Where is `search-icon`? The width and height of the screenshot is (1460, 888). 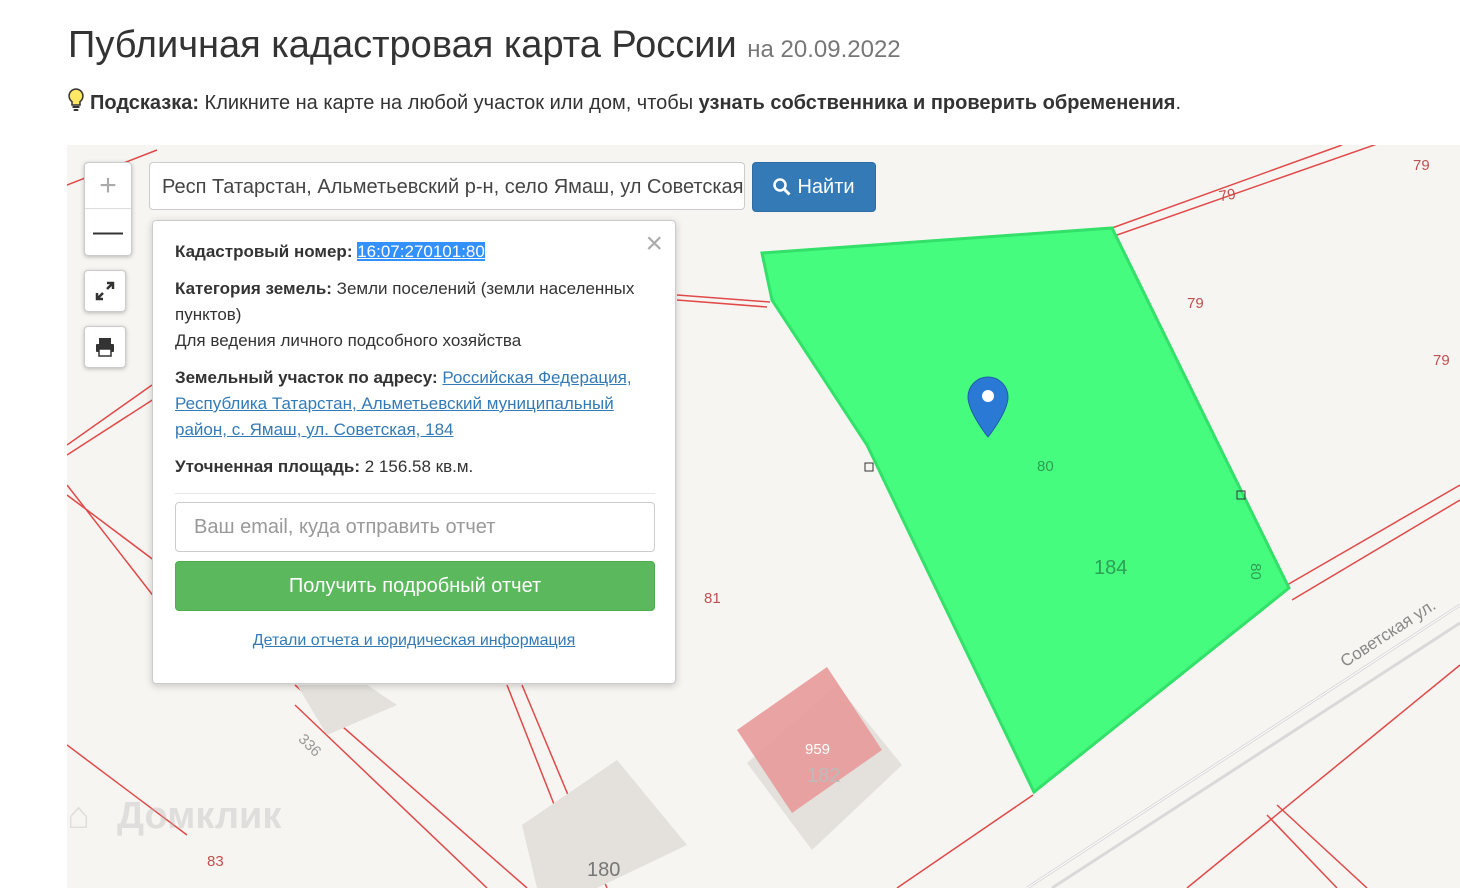
search-icon is located at coordinates (782, 187).